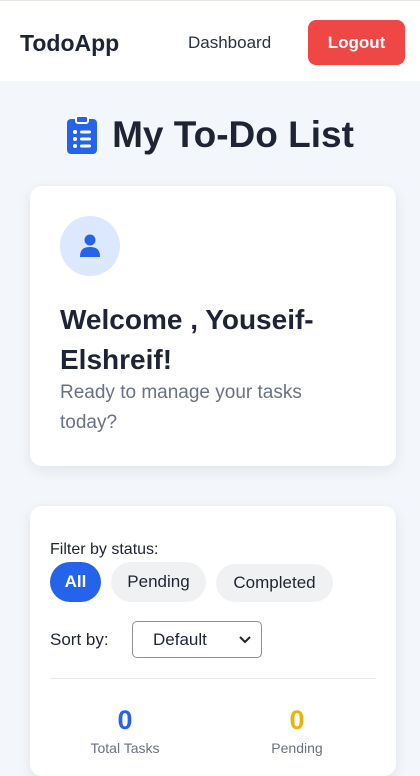 This screenshot has width=420, height=776. Describe the element at coordinates (274, 583) in the screenshot. I see `filter-completed-button: Completed` at that location.